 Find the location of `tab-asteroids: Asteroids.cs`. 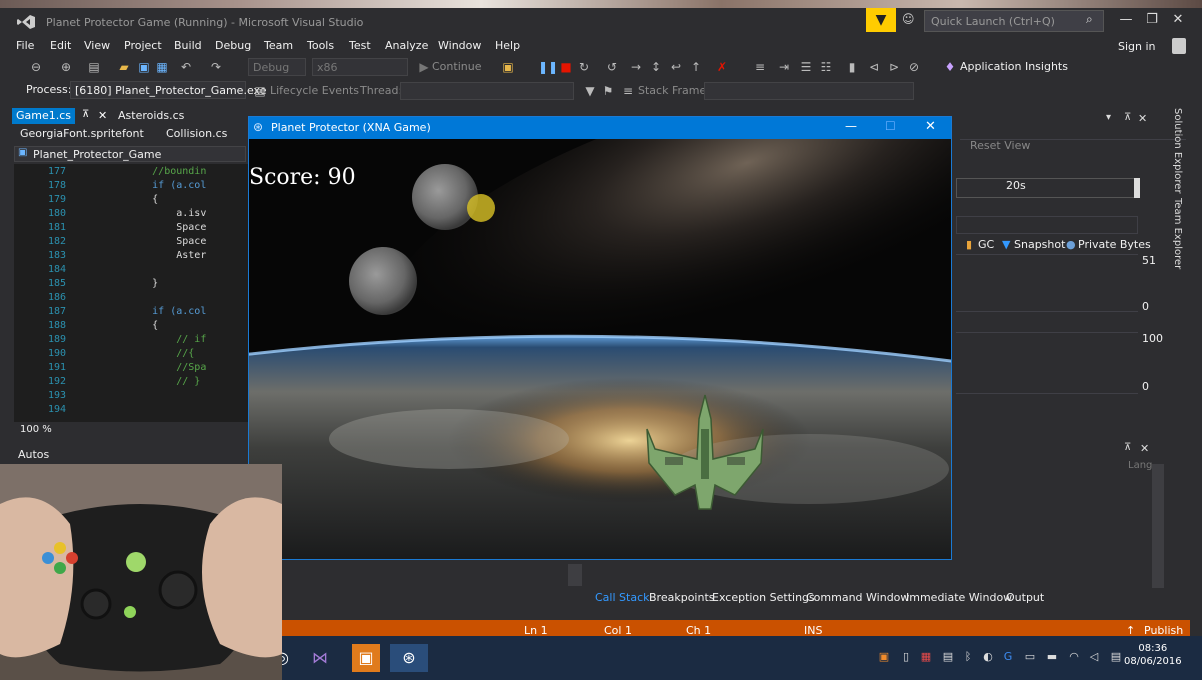

tab-asteroids: Asteroids.cs is located at coordinates (151, 116).